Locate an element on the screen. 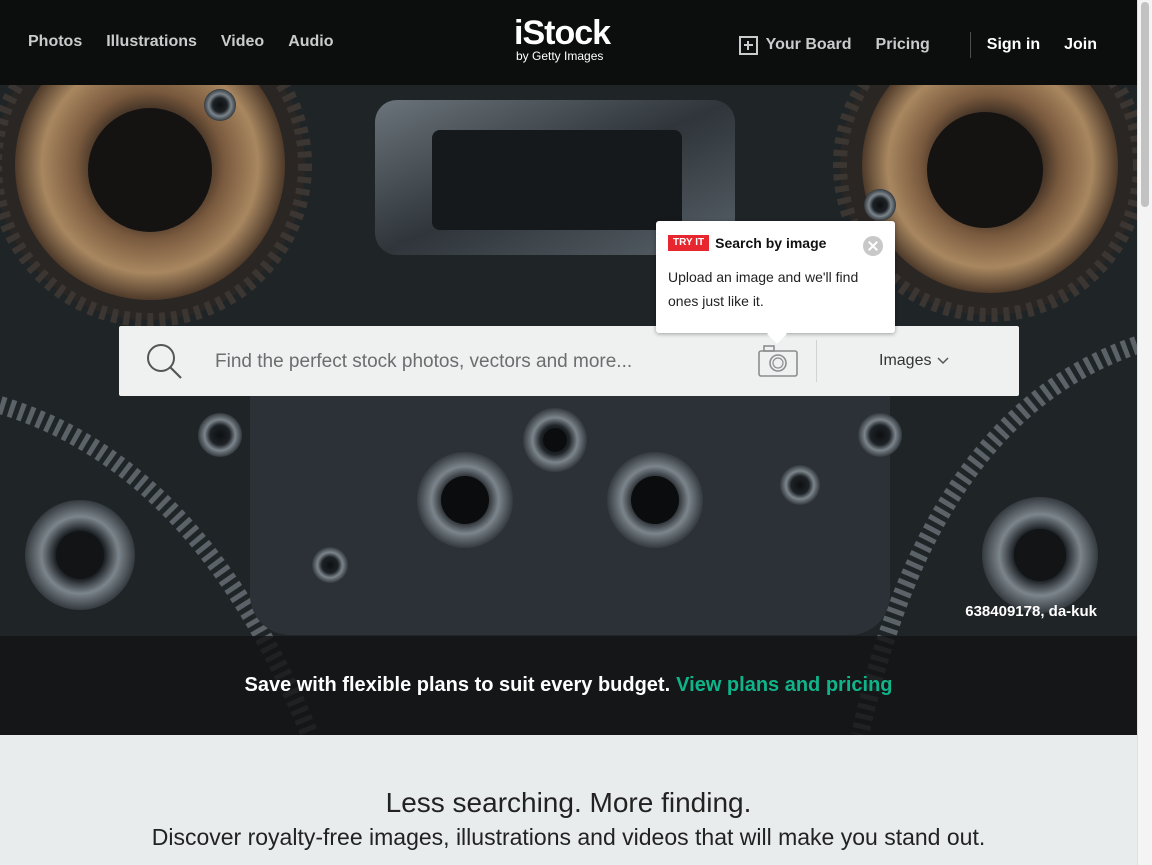  nav-divider is located at coordinates (970, 45).